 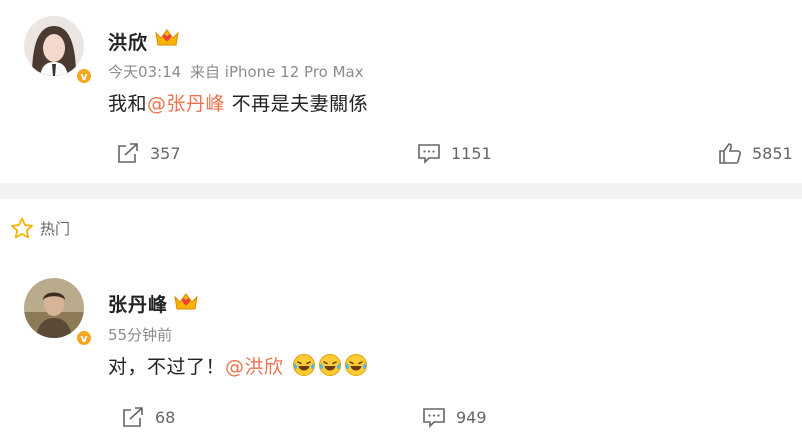 What do you see at coordinates (454, 417) in the screenshot?
I see `comment-reply-button: 949` at bounding box center [454, 417].